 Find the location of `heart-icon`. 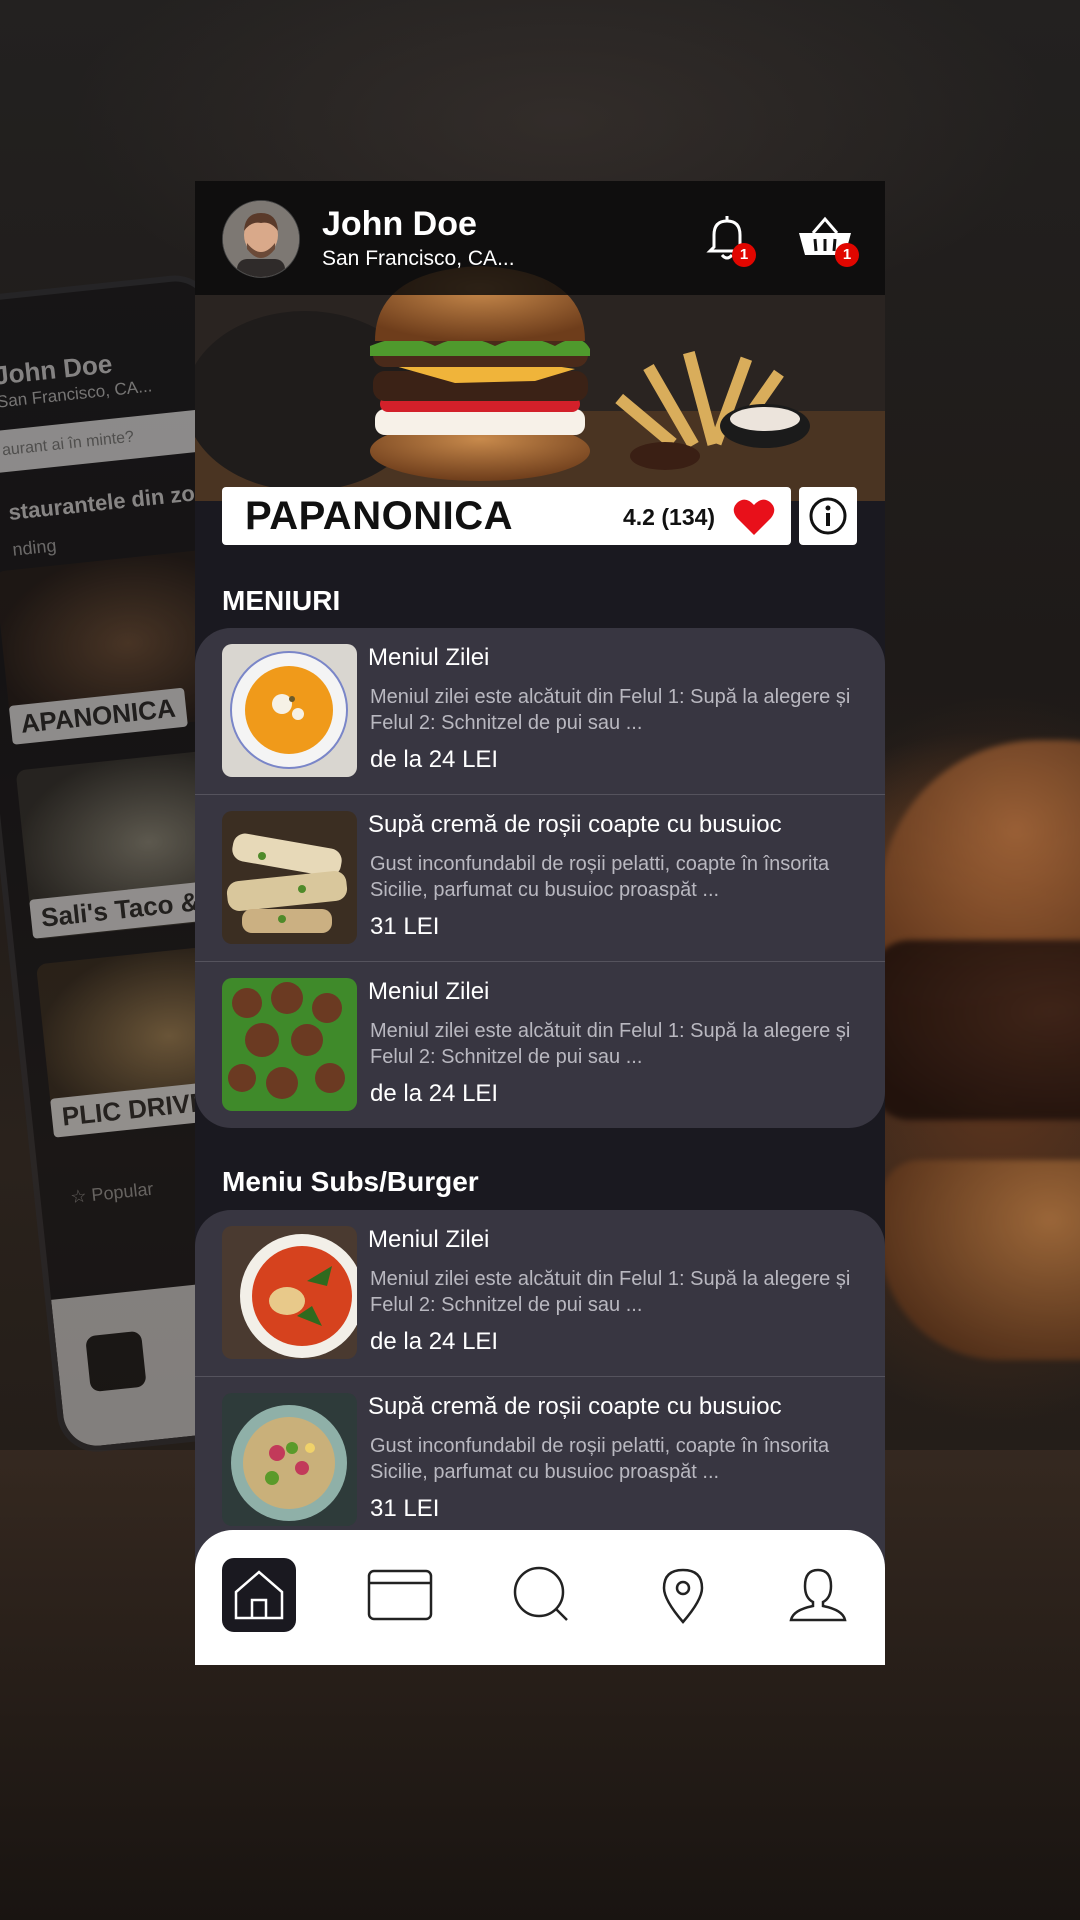

heart-icon is located at coordinates (754, 517).